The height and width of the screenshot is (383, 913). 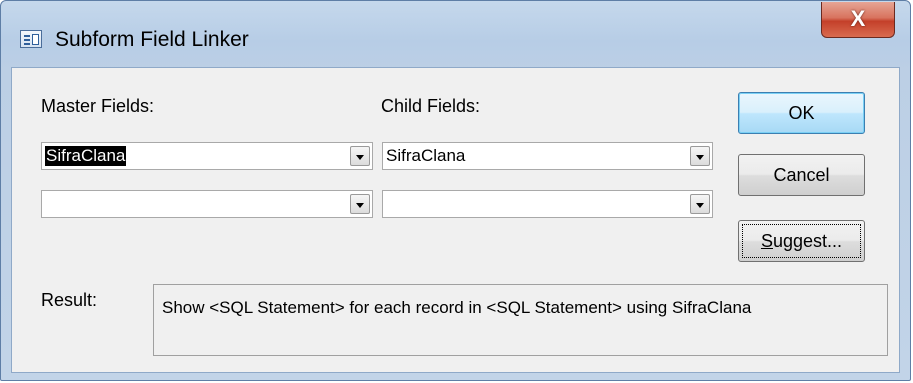 I want to click on close-button: X, so click(x=858, y=20).